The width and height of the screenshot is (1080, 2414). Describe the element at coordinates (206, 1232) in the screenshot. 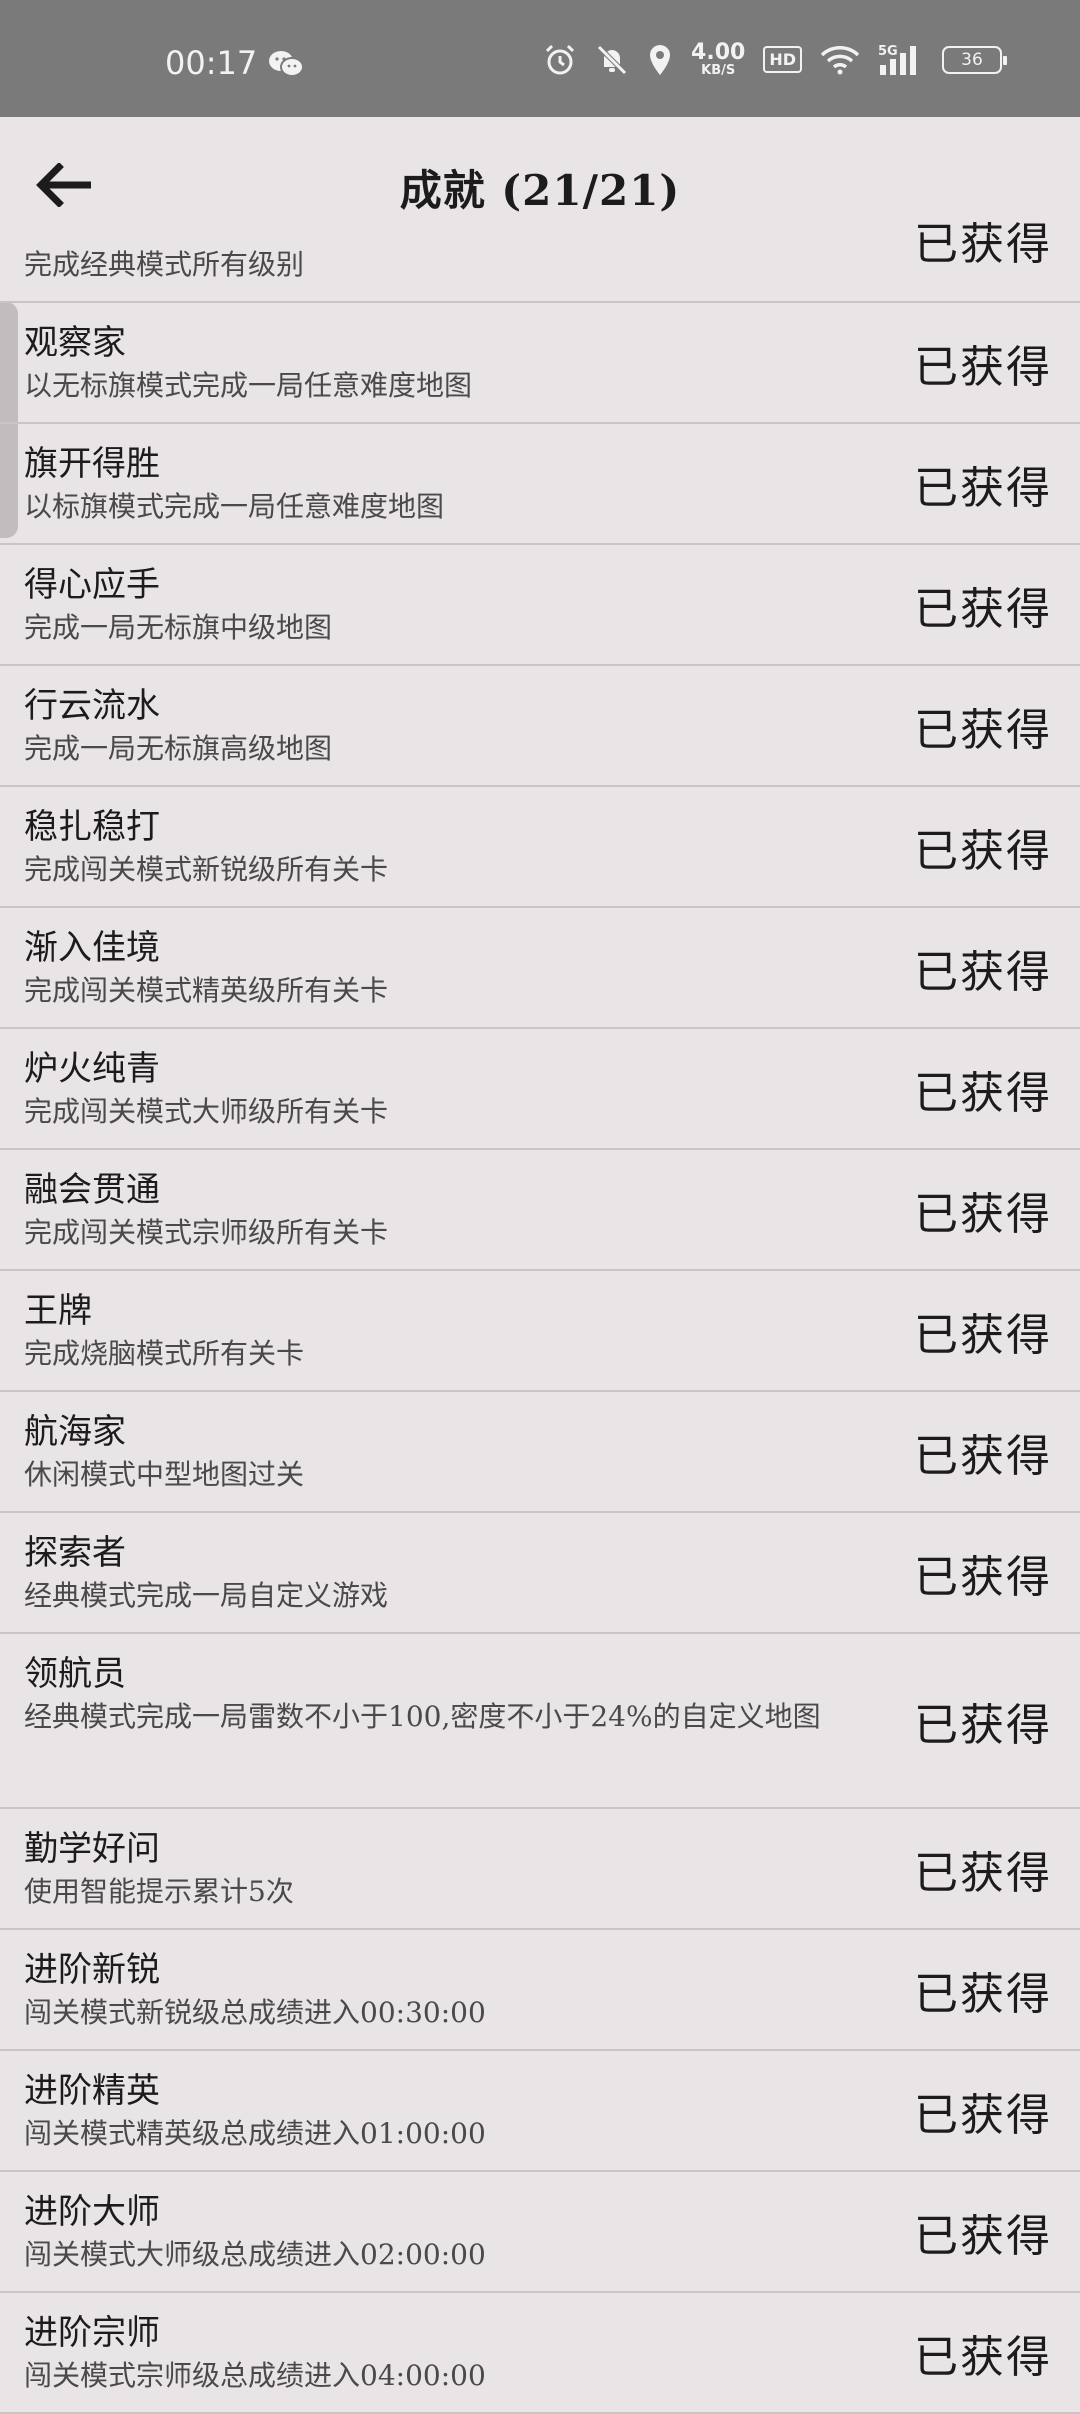

I see `achievement-desc: 完成闯关模式宗师级所有关卡` at that location.